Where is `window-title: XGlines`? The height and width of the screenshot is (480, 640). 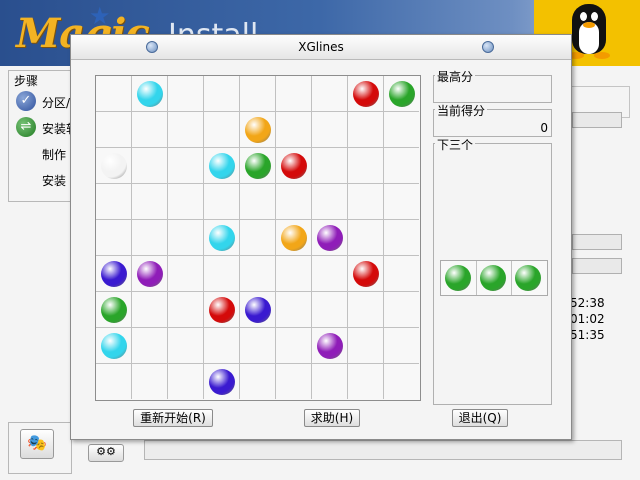
window-title: XGlines is located at coordinates (321, 47).